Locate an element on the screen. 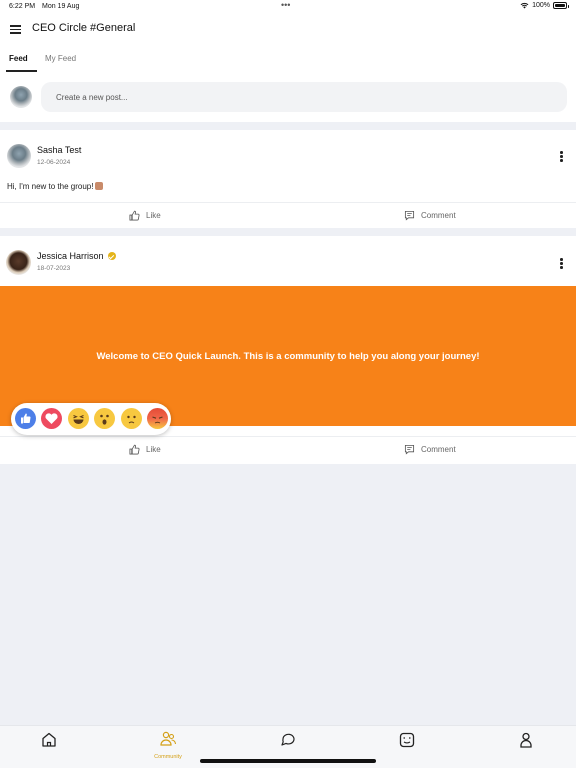 This screenshot has width=576, height=768. reaction-sad-icon is located at coordinates (131, 418).